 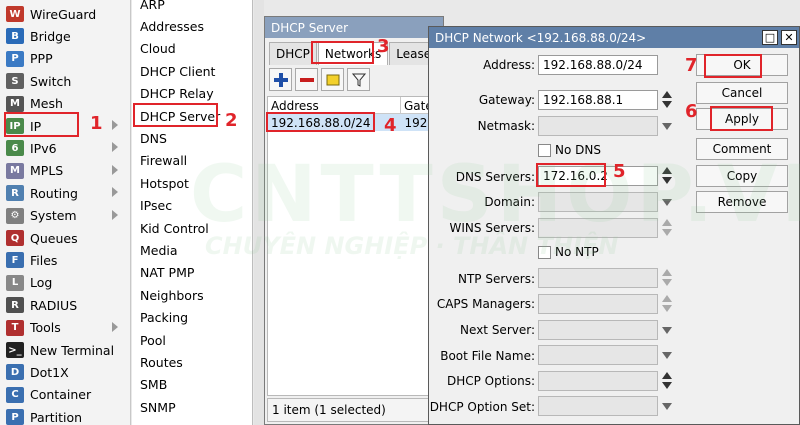 What do you see at coordinates (65, 148) in the screenshot?
I see `menu-item-ipv6: 6 IPv6` at bounding box center [65, 148].